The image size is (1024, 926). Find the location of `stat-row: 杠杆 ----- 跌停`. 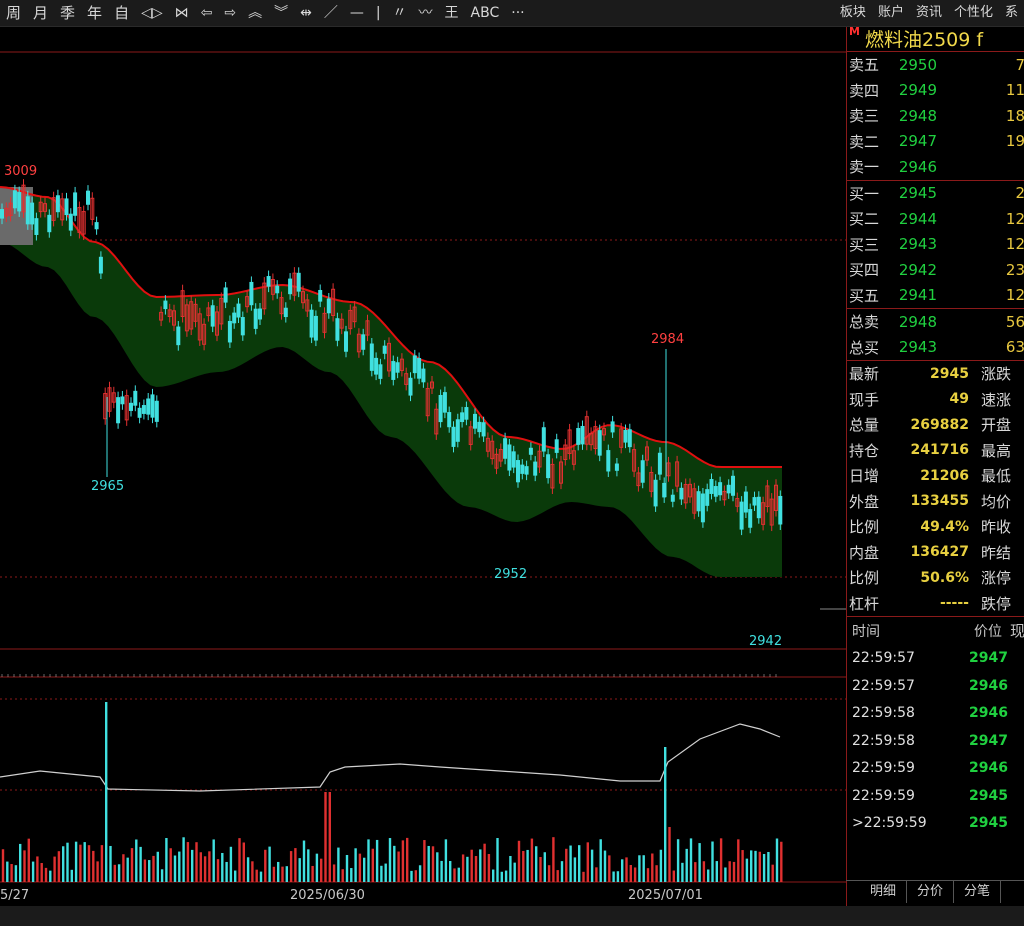

stat-row: 杠杆 ----- 跌停 is located at coordinates (935, 604).